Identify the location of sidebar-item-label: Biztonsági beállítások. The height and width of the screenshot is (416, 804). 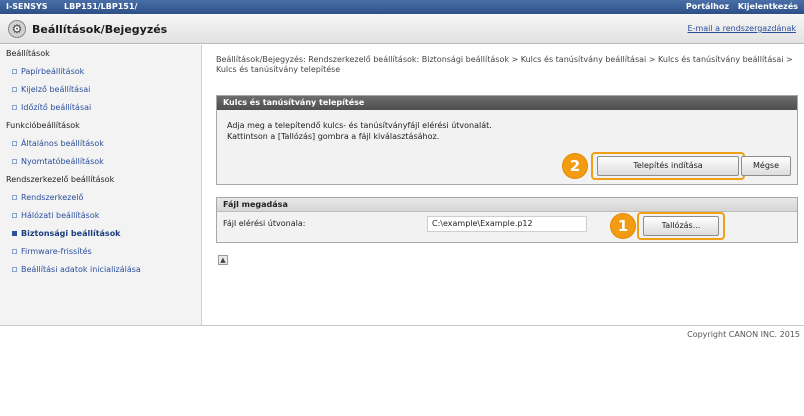
(71, 233).